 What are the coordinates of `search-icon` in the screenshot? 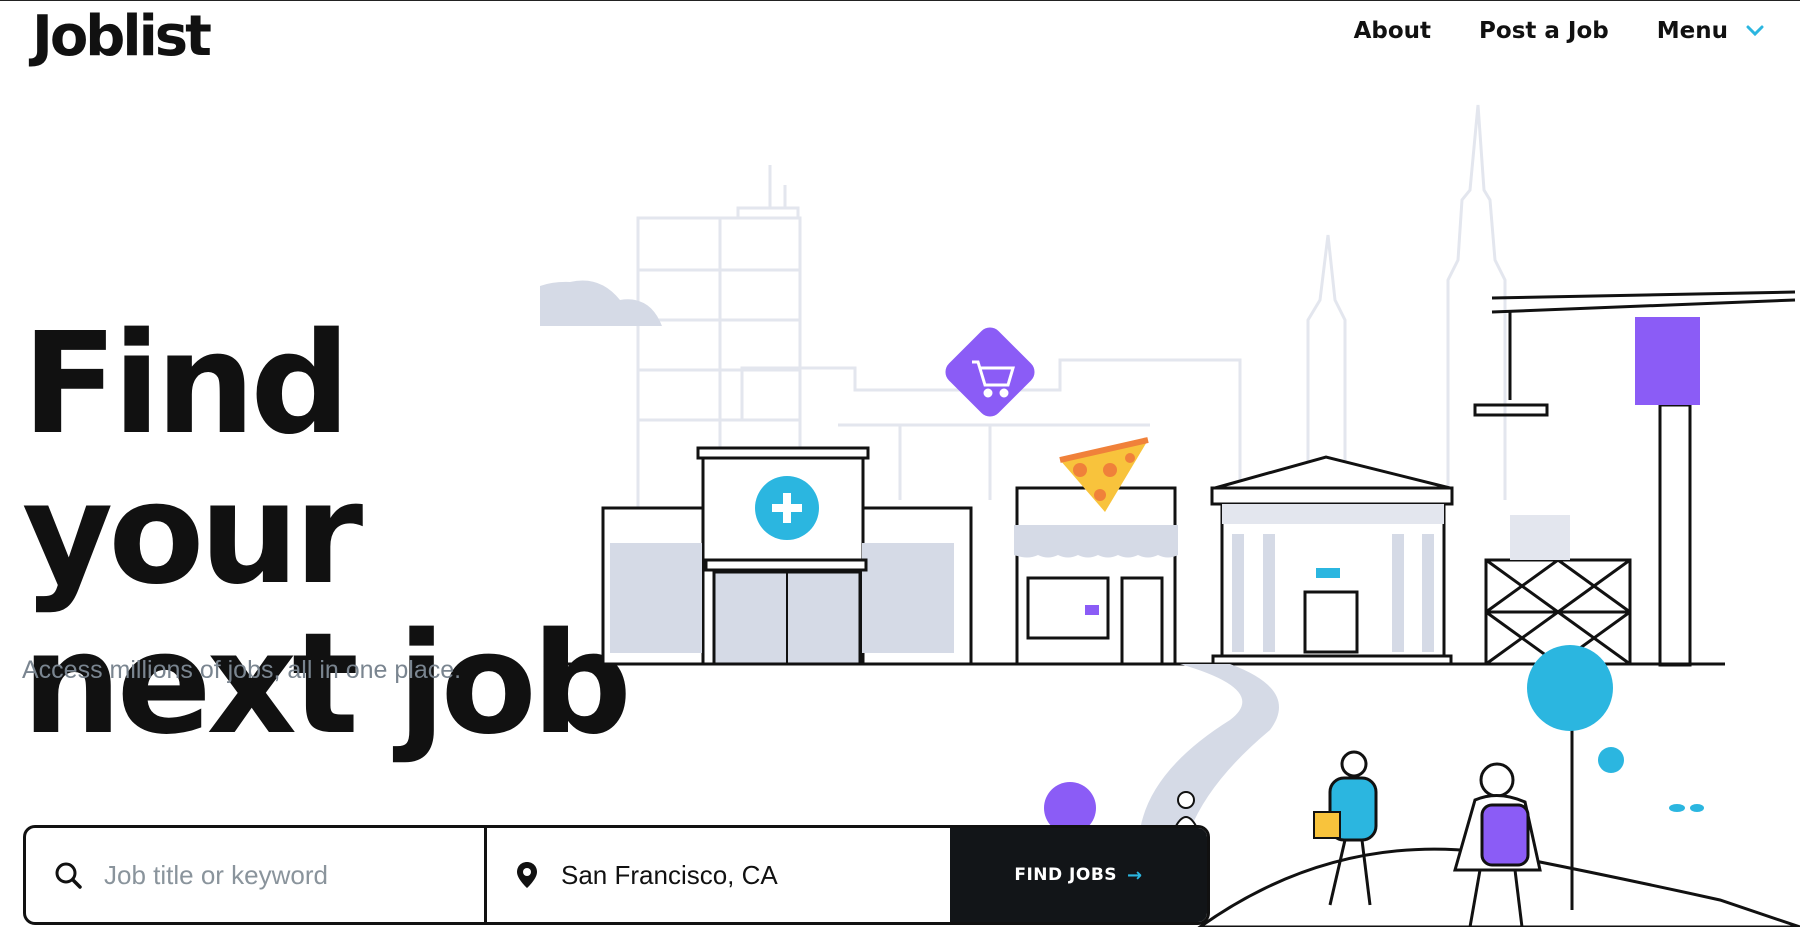 It's located at (68, 875).